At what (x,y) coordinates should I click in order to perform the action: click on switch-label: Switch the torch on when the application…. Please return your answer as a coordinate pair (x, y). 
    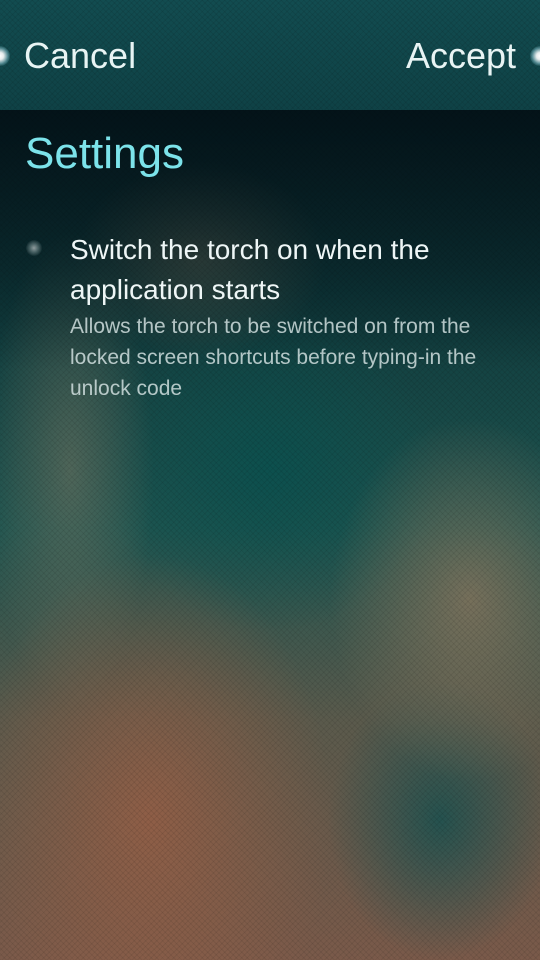
    Looking at the image, I should click on (250, 269).